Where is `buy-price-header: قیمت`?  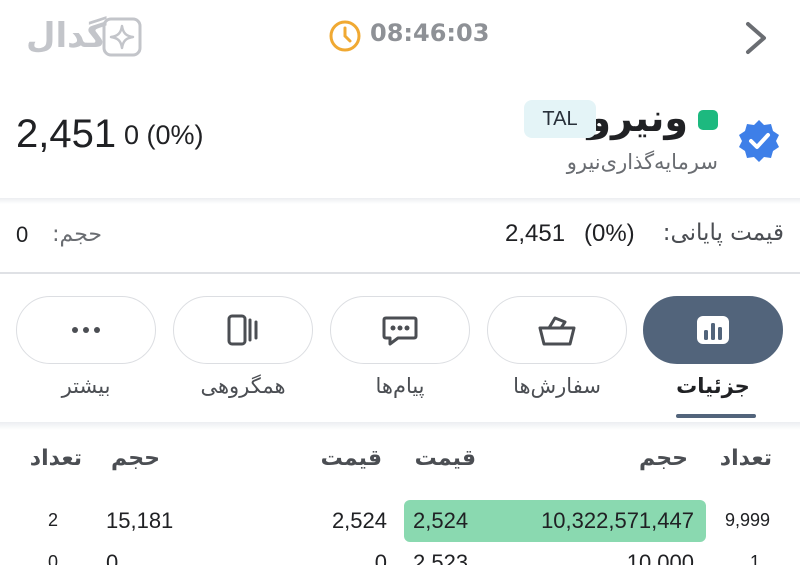
buy-price-header: قیمت is located at coordinates (445, 458).